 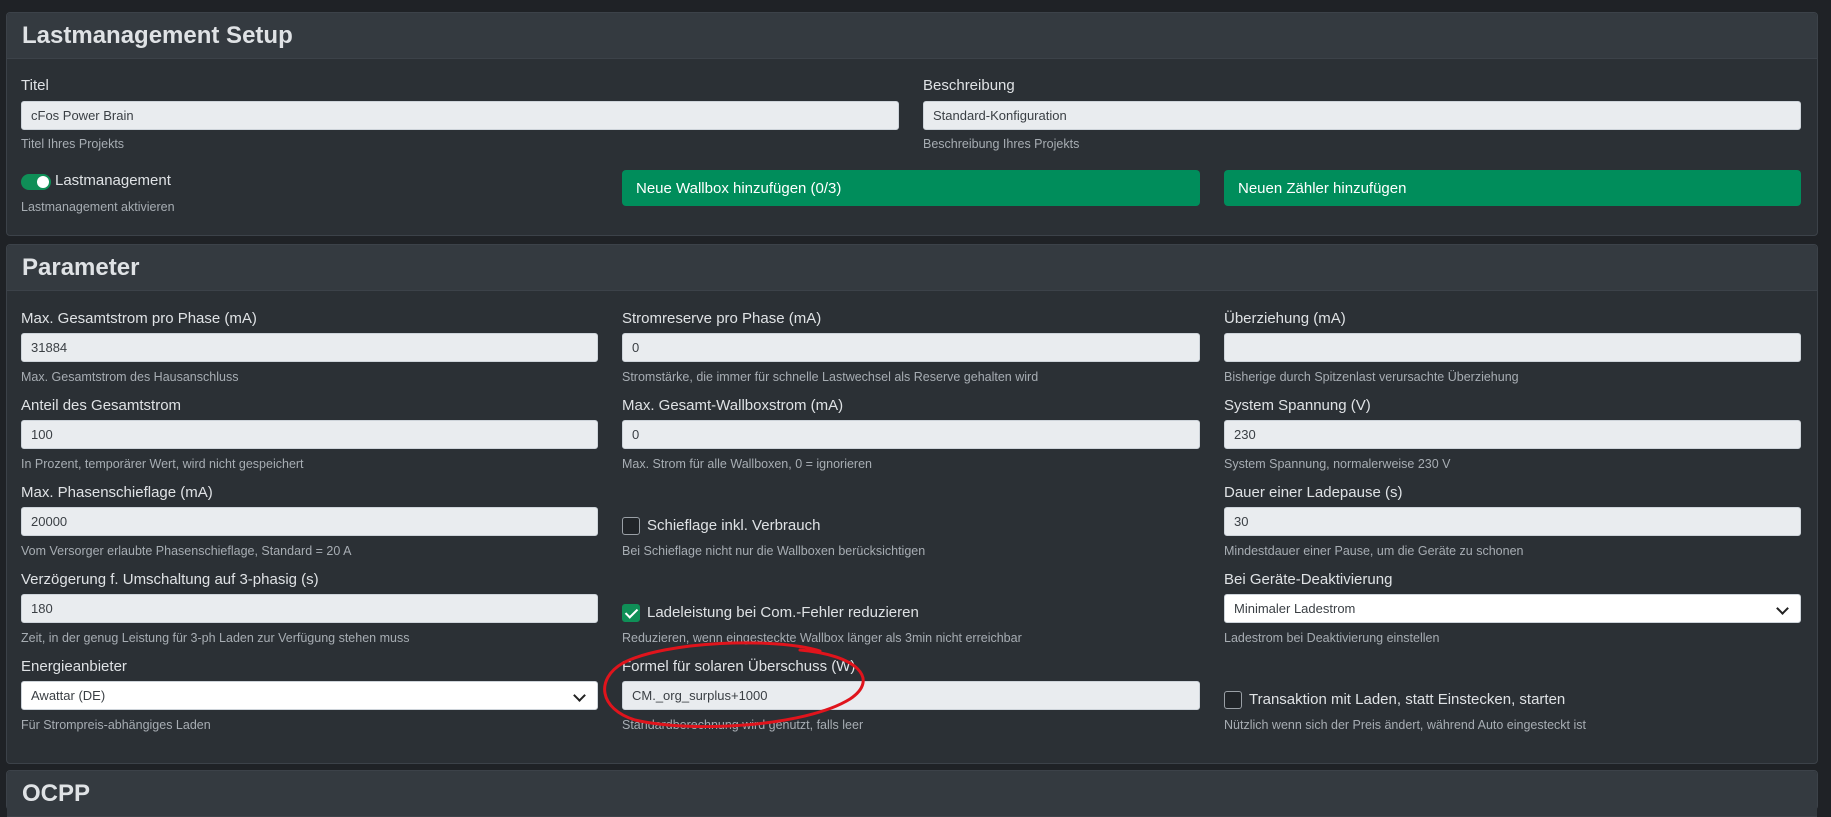 What do you see at coordinates (734, 525) in the screenshot?
I see `schieflage-verbrauch-label: Schieflage inkl. Verbrauch` at bounding box center [734, 525].